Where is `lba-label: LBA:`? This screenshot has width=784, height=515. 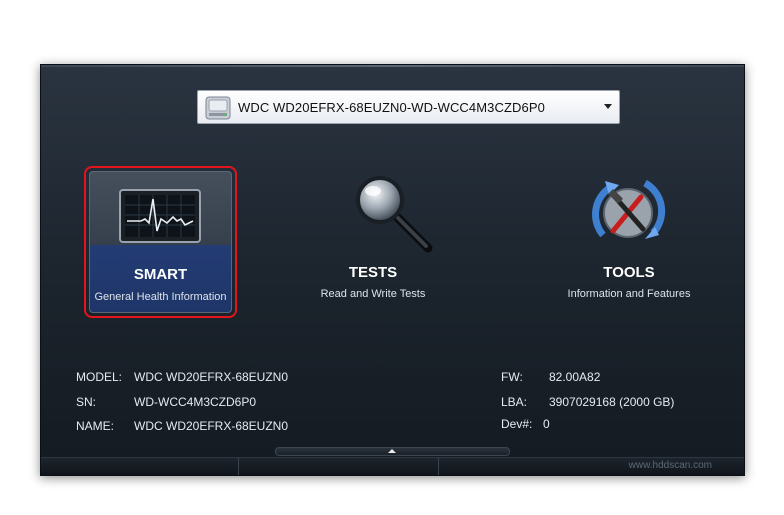
lba-label: LBA: is located at coordinates (514, 402).